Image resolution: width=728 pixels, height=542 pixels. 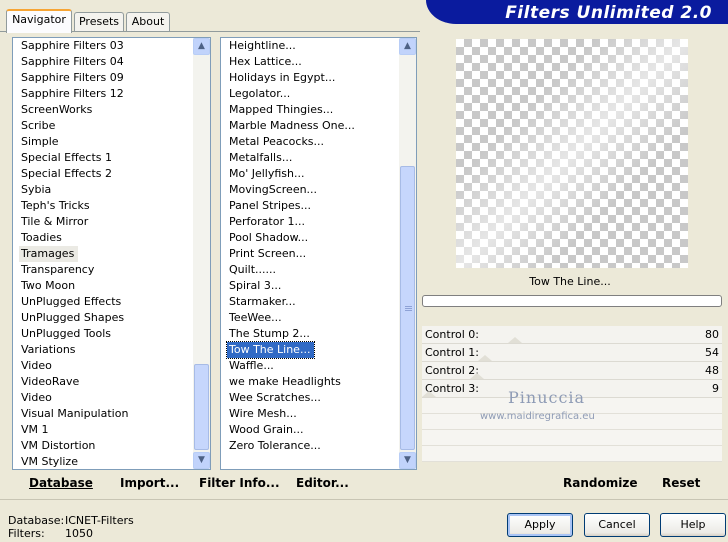 What do you see at coordinates (111, 414) in the screenshot?
I see `category-item: Visual Manipulation` at bounding box center [111, 414].